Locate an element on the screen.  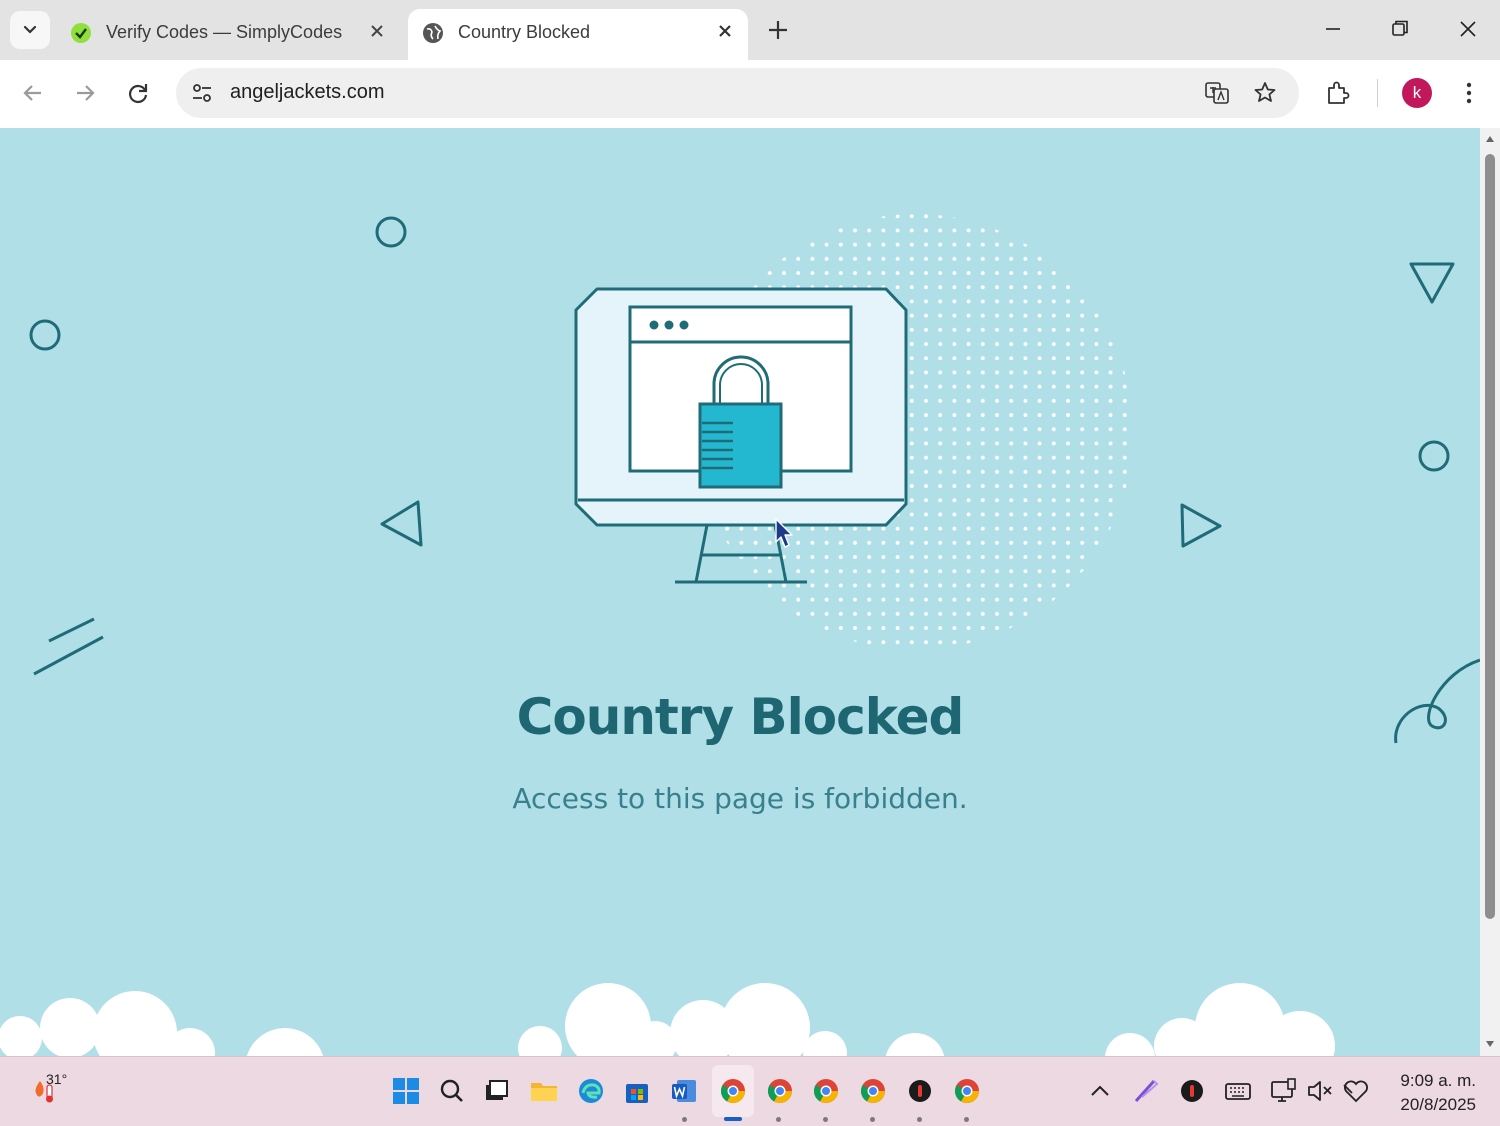
scroll-thumb is located at coordinates (1490, 536).